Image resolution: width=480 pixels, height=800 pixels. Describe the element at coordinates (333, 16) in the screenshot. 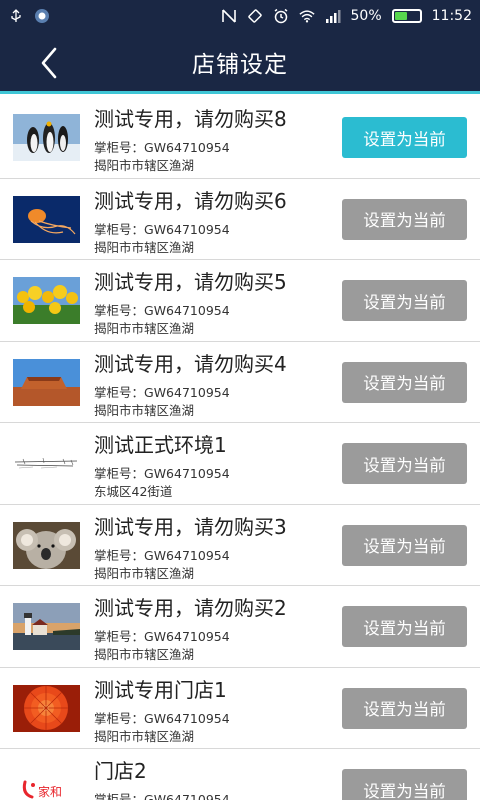

I see `signal-icon` at that location.